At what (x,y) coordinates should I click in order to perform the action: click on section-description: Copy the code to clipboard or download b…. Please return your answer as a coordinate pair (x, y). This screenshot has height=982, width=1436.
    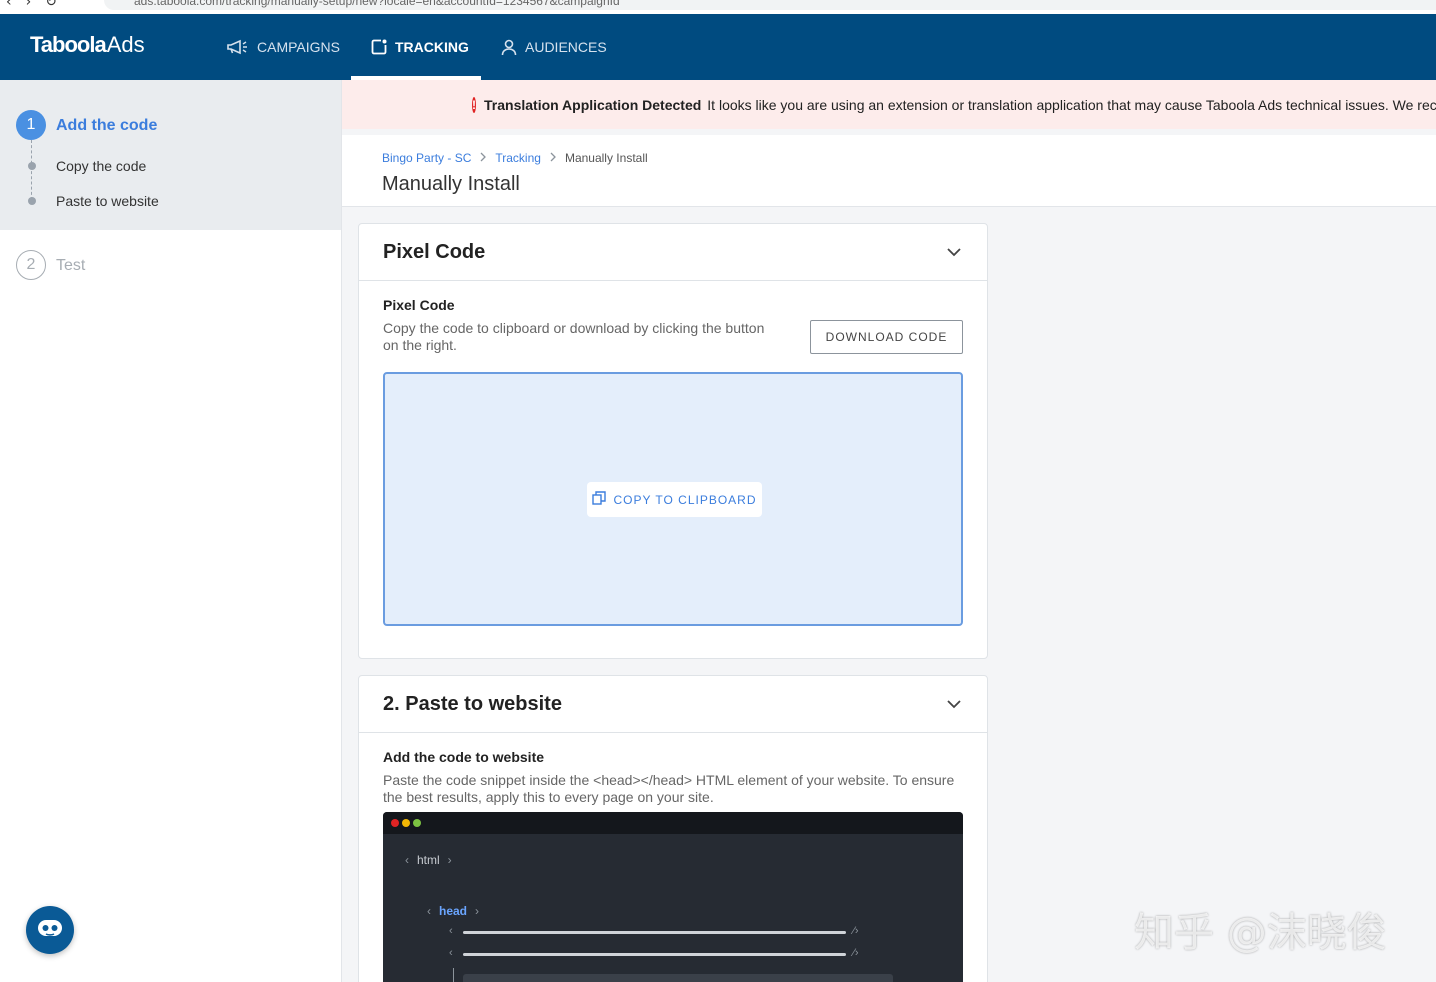
    Looking at the image, I should click on (574, 336).